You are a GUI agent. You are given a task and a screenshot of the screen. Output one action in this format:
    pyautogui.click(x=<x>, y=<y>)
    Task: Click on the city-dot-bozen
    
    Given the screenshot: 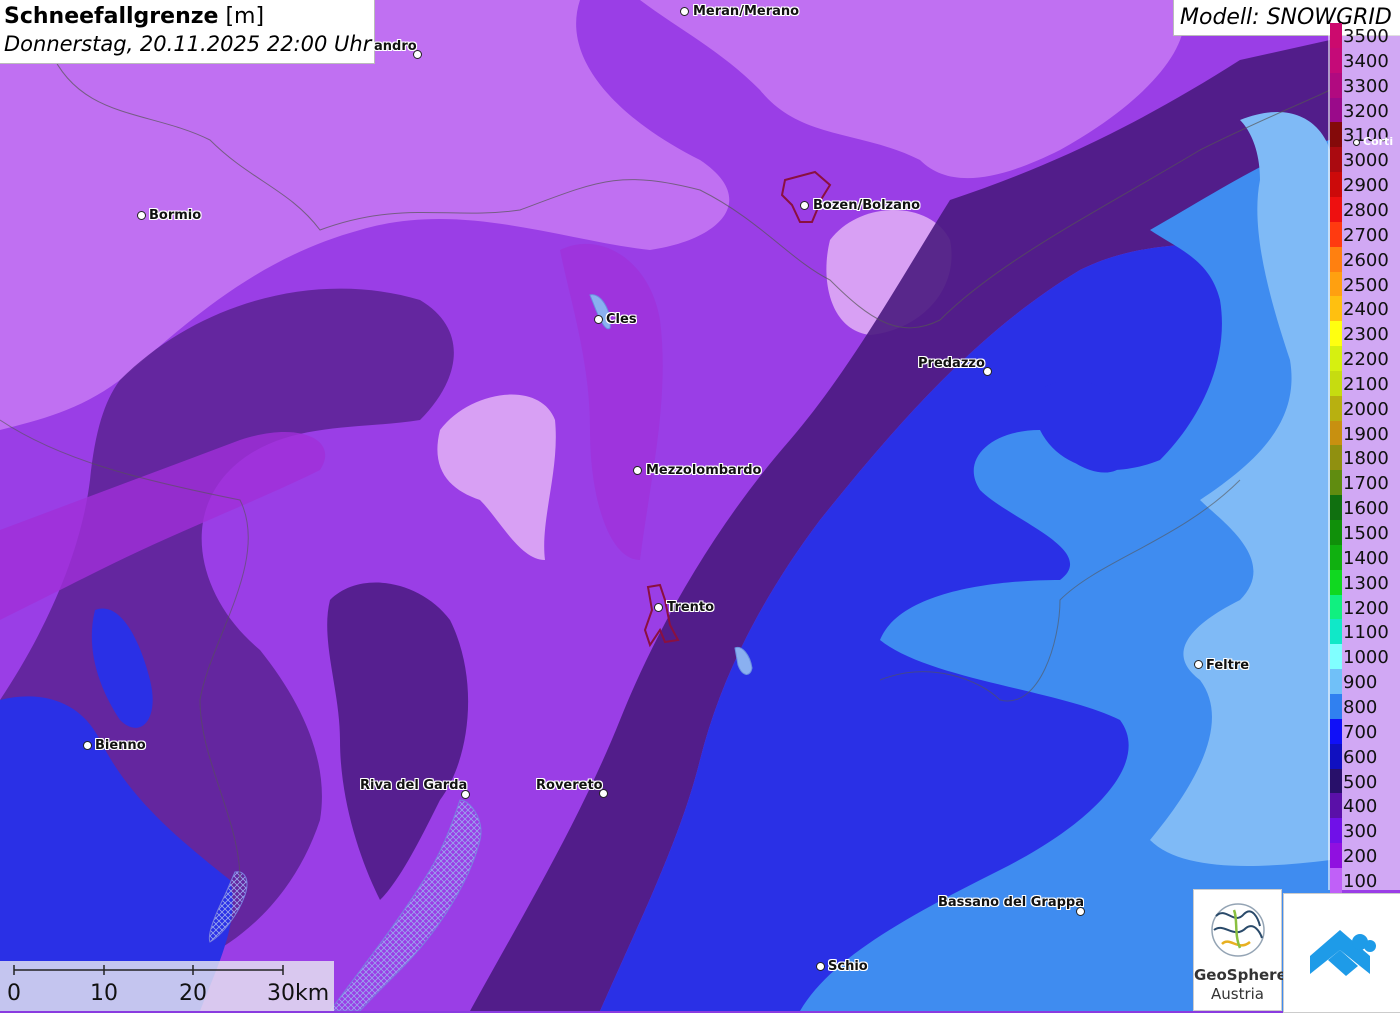 What is the action you would take?
    pyautogui.click(x=804, y=205)
    